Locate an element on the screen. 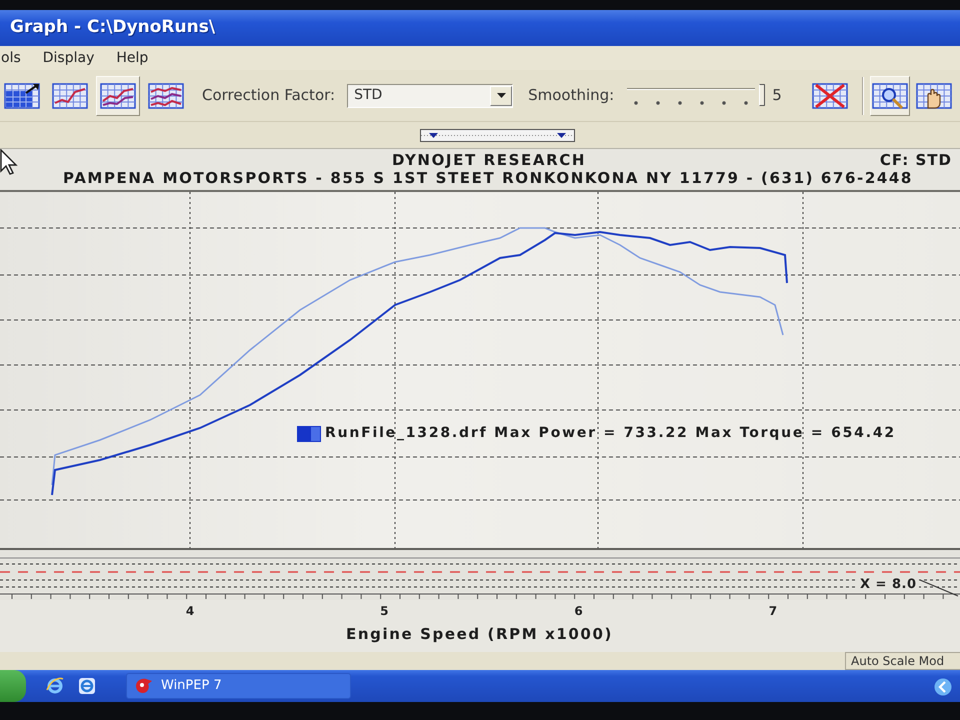  correction-factor-label: Correction Factor: is located at coordinates (269, 95).